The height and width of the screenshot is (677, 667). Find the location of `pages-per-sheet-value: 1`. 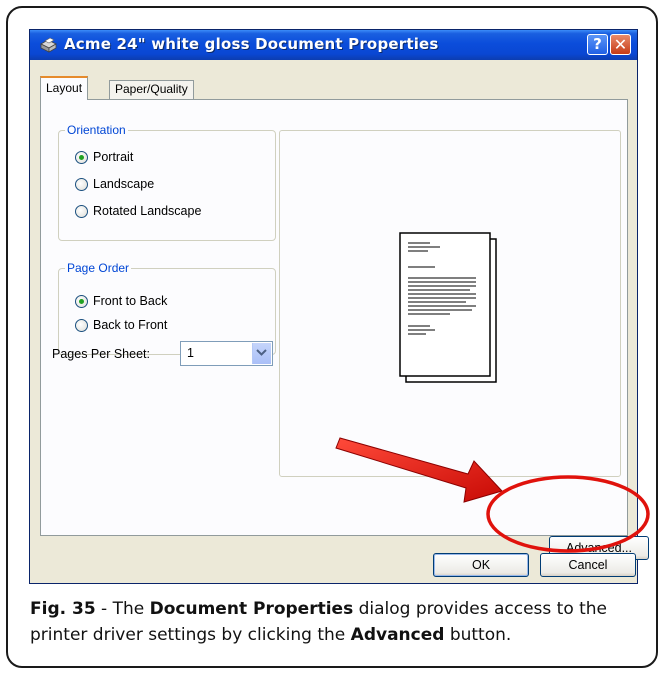

pages-per-sheet-value: 1 is located at coordinates (190, 353).